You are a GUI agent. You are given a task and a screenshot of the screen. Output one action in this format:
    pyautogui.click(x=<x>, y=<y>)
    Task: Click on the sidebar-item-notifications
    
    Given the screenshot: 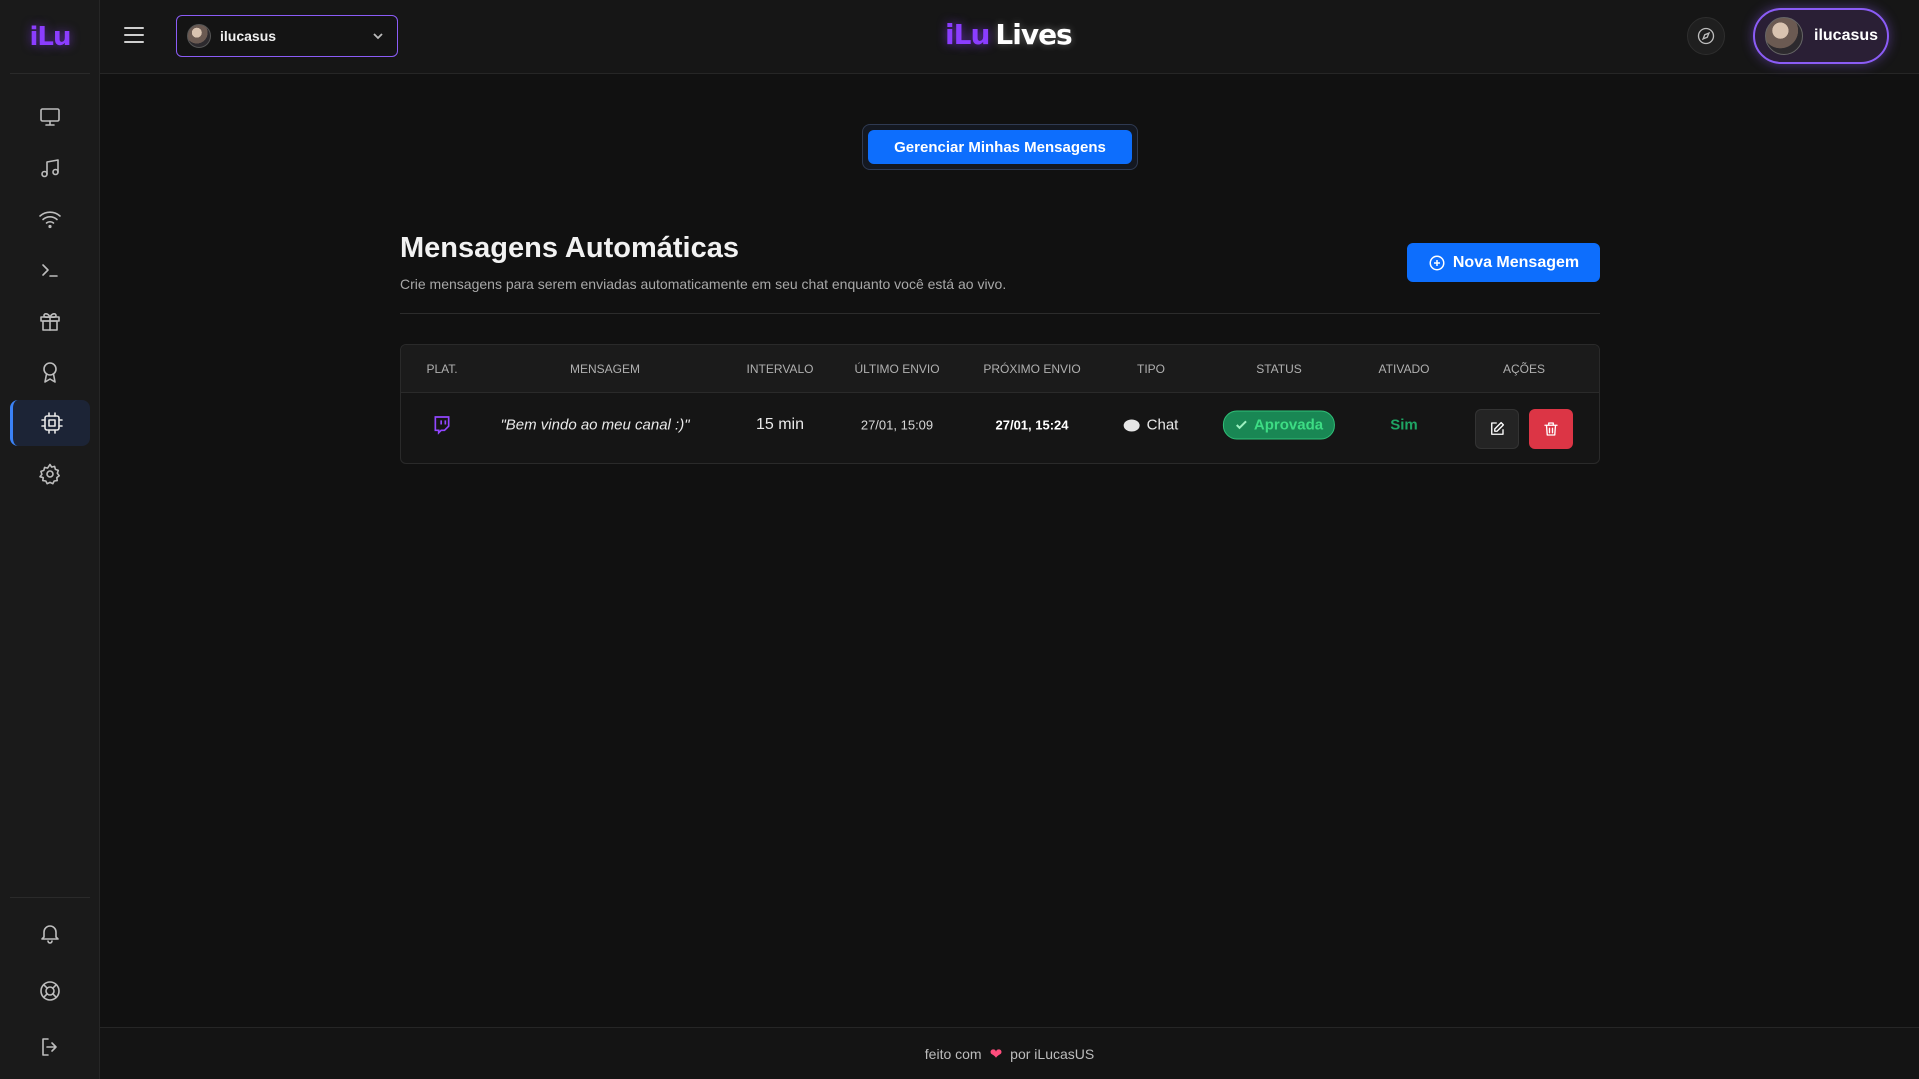 What is the action you would take?
    pyautogui.click(x=50, y=933)
    